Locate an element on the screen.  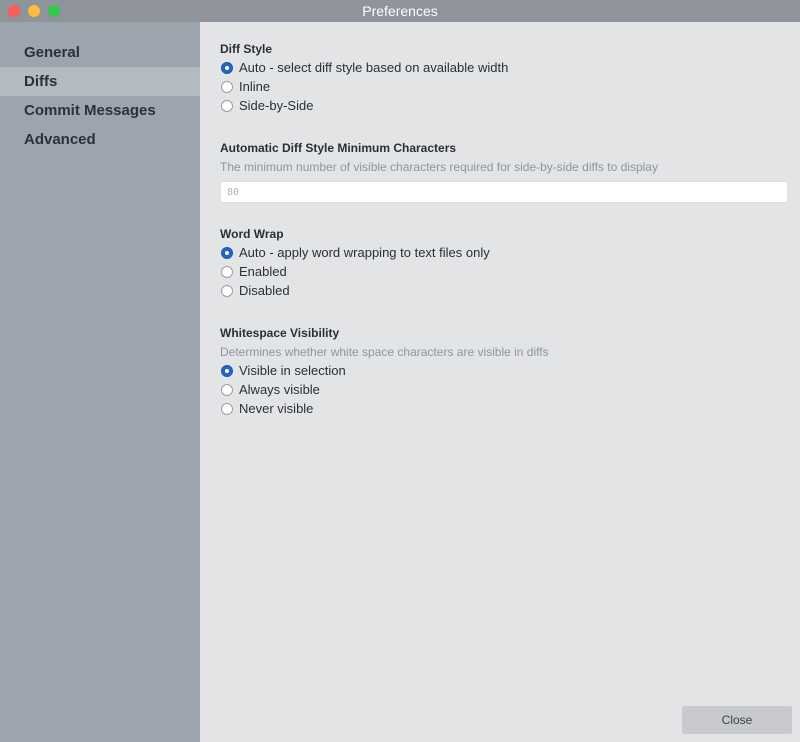
diff-style-title: Diff Style is located at coordinates (246, 49).